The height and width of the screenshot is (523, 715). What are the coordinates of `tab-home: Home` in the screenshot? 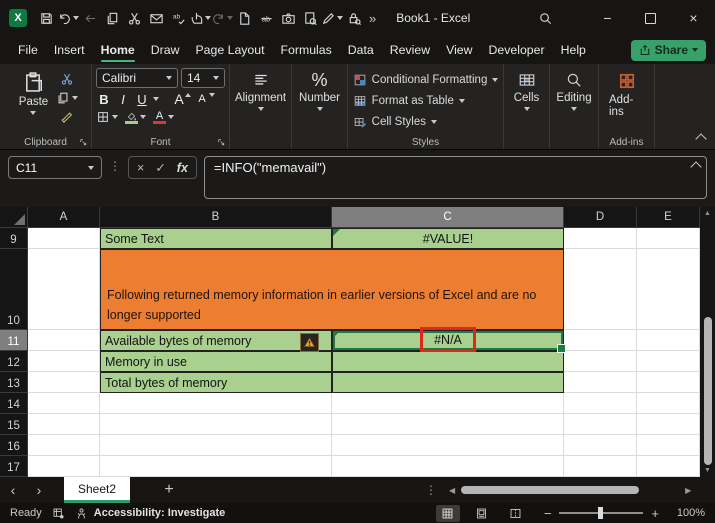 It's located at (118, 50).